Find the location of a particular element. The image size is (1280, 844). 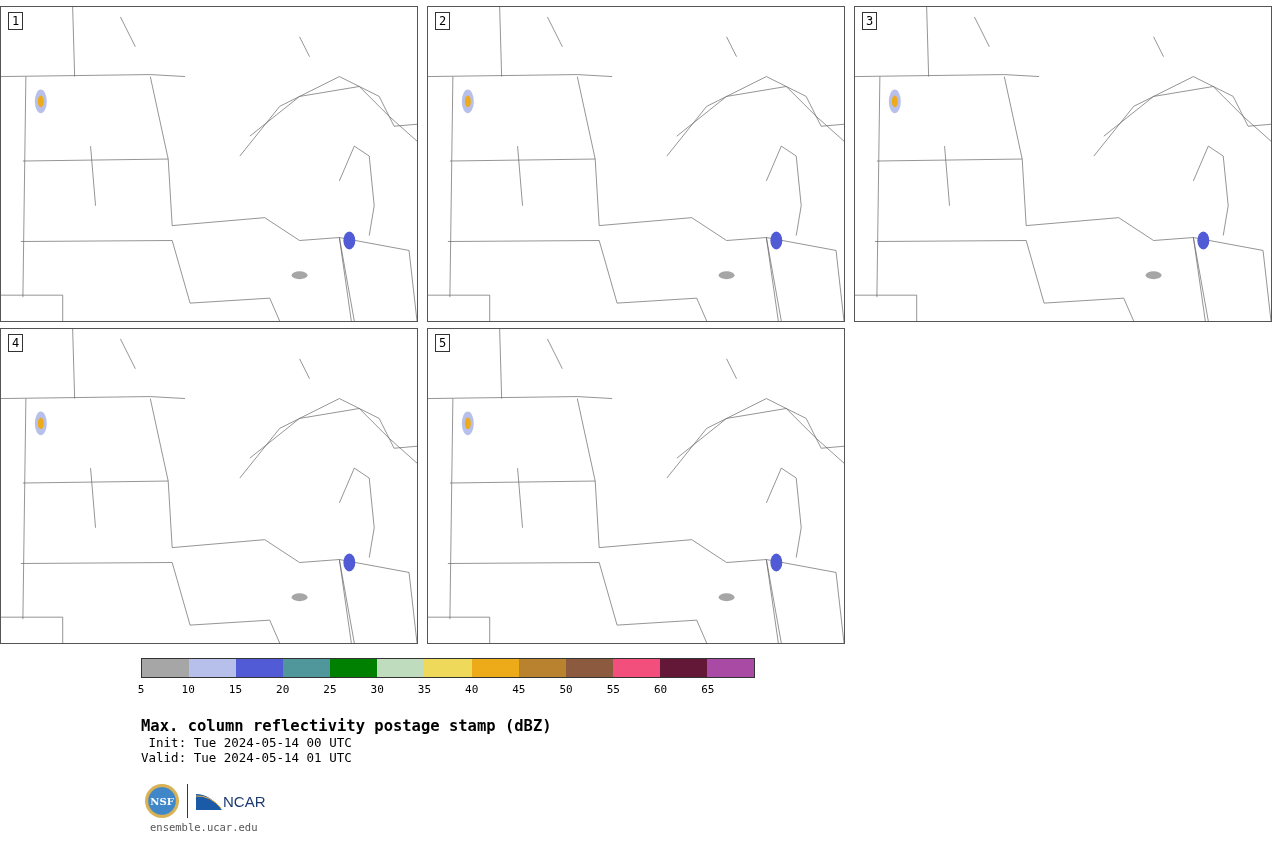

nsf-logo: NSF is located at coordinates (162, 801).